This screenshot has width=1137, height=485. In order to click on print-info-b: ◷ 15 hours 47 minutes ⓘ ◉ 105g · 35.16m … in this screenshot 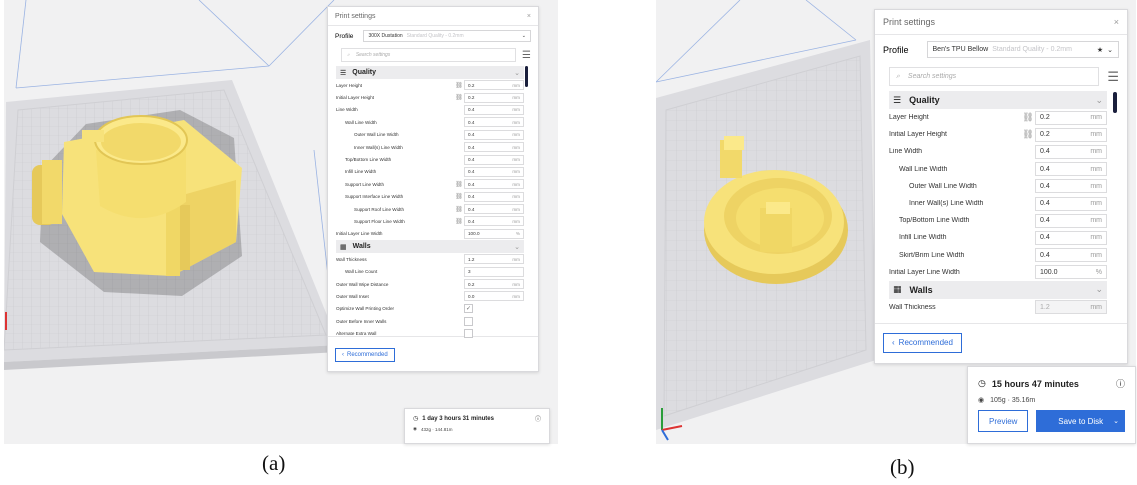, I will do `click(1051, 405)`.